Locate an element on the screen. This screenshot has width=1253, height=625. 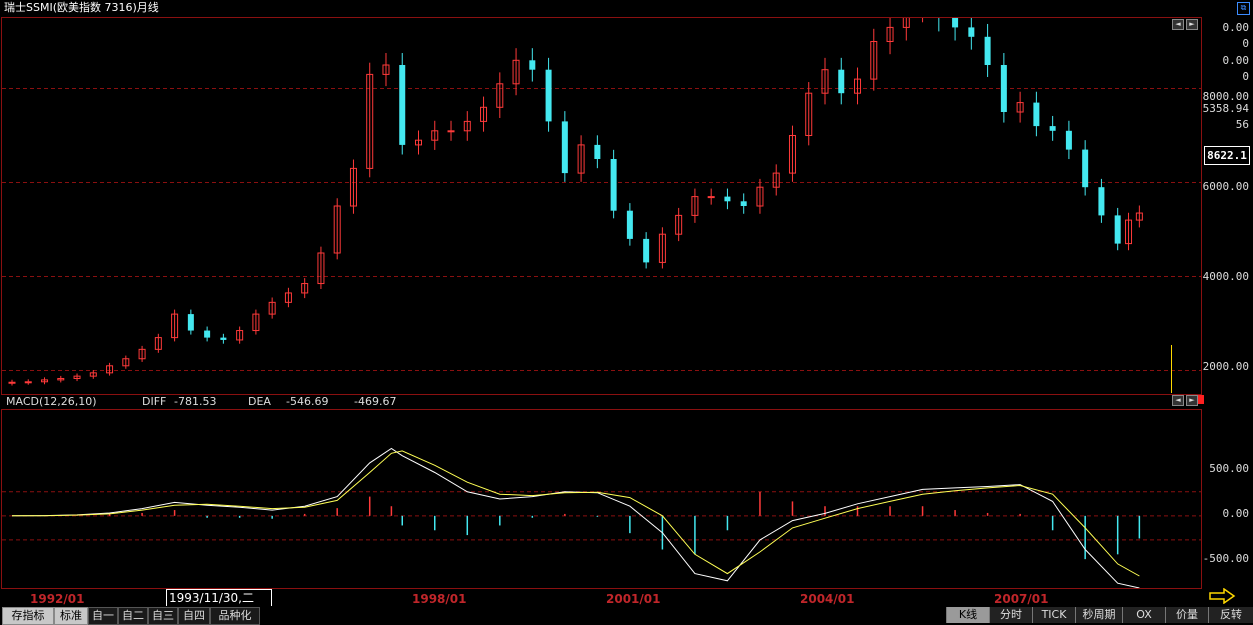
x-label-2001: 2001/01 is located at coordinates (633, 599).